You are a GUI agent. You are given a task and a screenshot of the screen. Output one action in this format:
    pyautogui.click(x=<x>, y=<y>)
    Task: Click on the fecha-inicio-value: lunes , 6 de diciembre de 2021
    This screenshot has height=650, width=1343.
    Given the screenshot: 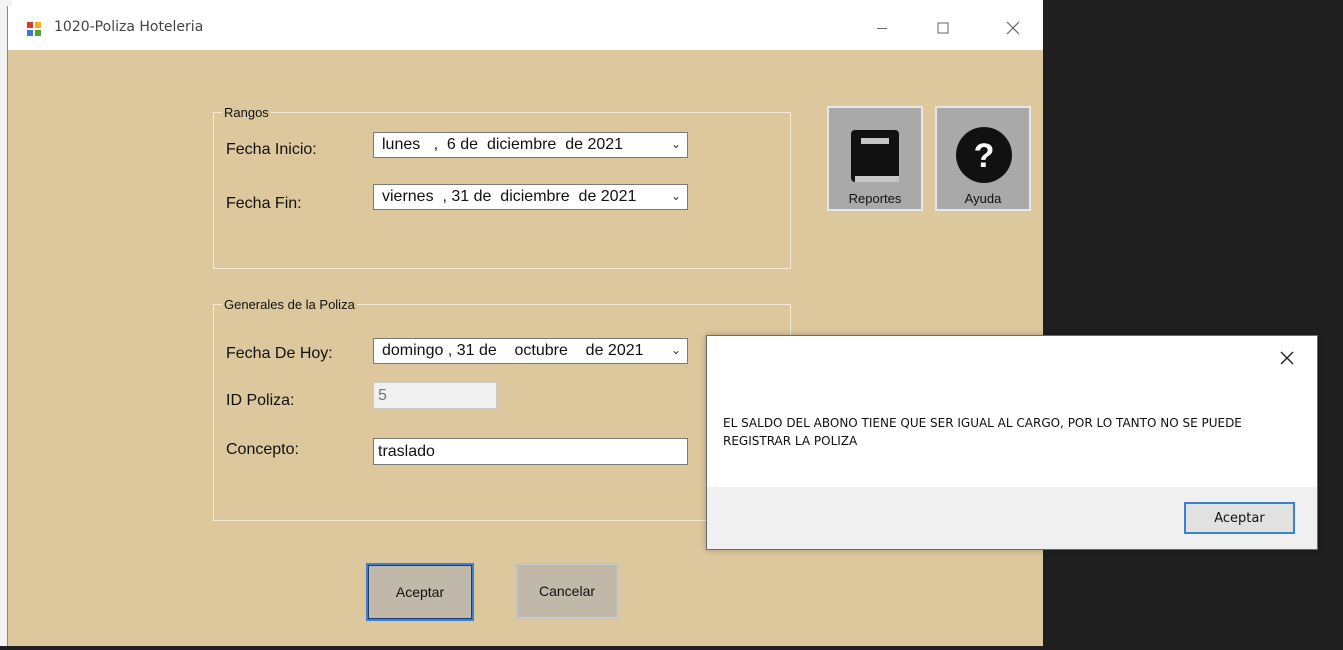 What is the action you would take?
    pyautogui.click(x=503, y=144)
    